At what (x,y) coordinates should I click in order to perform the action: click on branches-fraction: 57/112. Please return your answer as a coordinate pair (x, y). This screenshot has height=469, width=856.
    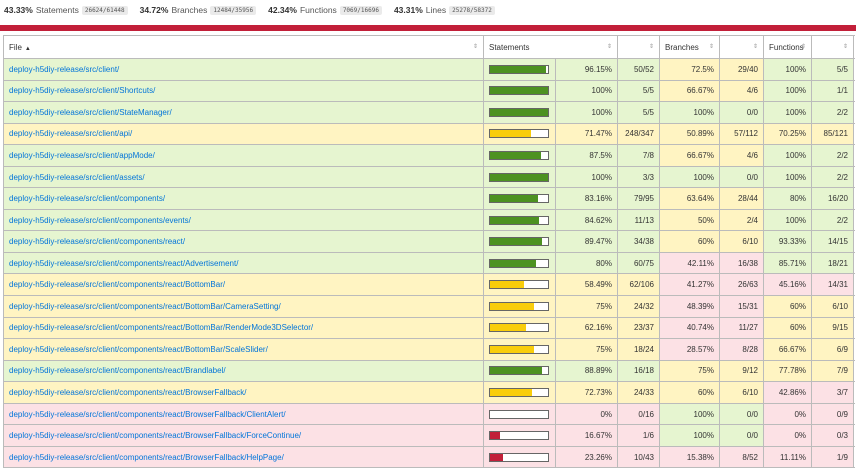
    Looking at the image, I should click on (741, 134).